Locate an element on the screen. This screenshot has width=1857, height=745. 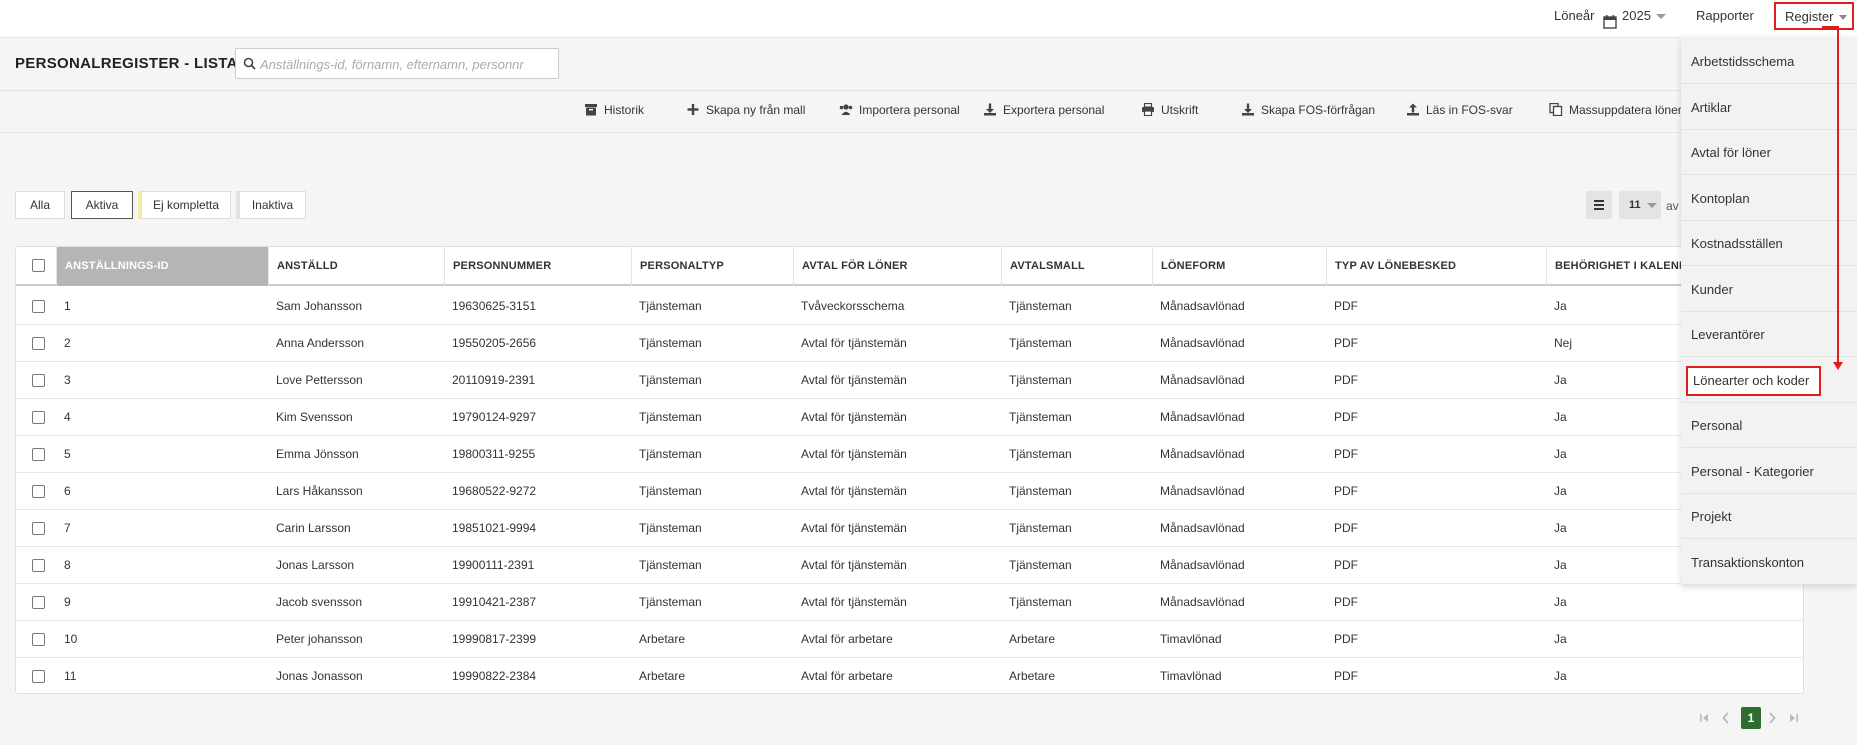
column-header-loneform: LÖNEFORM is located at coordinates (1239, 266).